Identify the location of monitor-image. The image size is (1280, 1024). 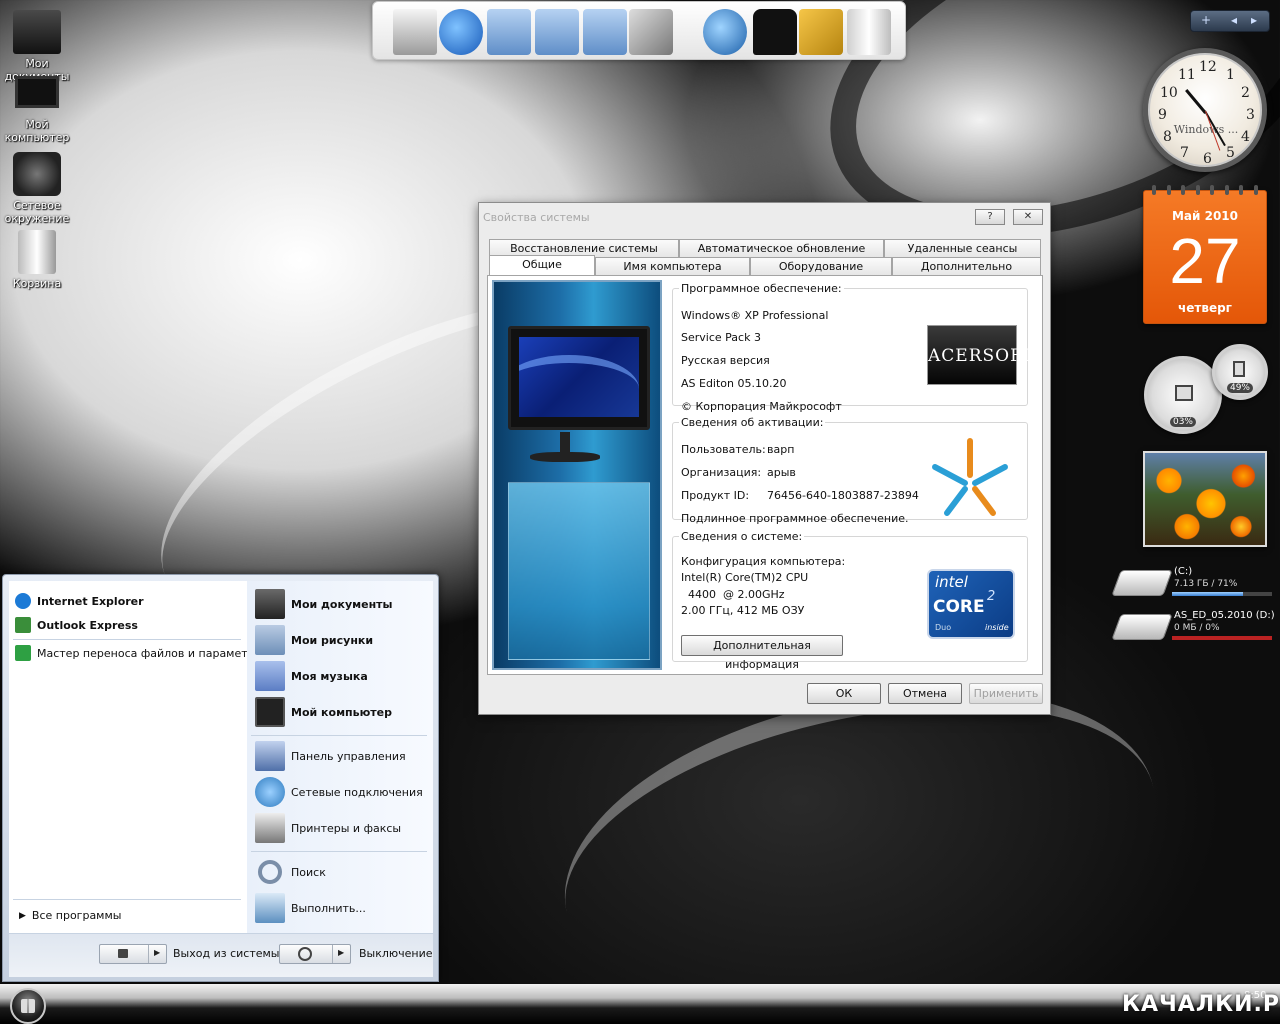
(579, 378).